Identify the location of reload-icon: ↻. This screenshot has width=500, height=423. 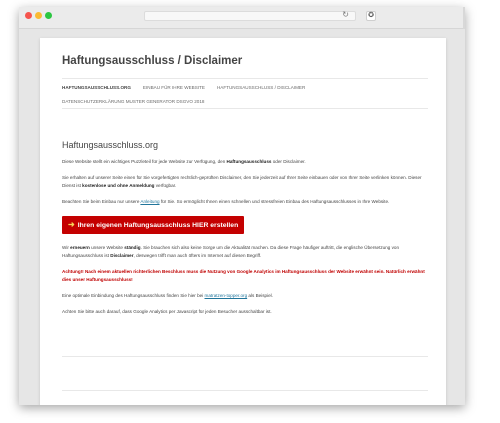
(345, 14).